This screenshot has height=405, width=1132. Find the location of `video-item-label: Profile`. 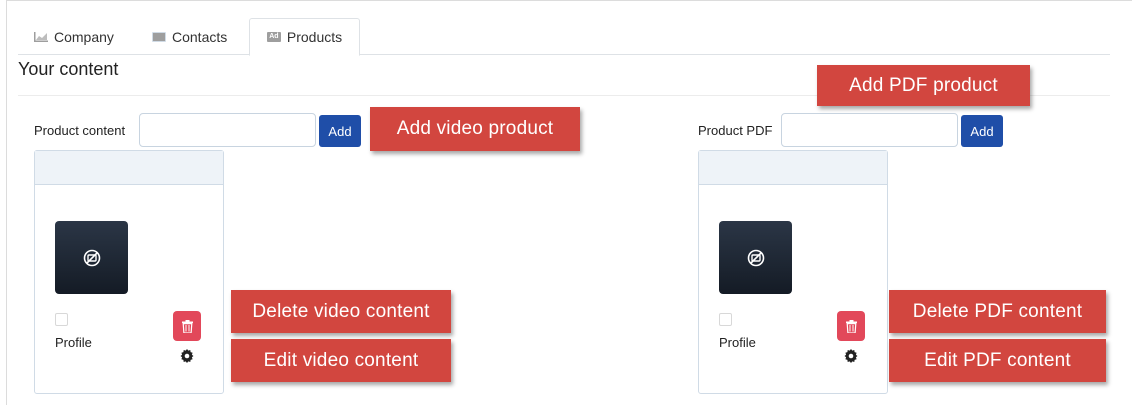

video-item-label: Profile is located at coordinates (73, 342).